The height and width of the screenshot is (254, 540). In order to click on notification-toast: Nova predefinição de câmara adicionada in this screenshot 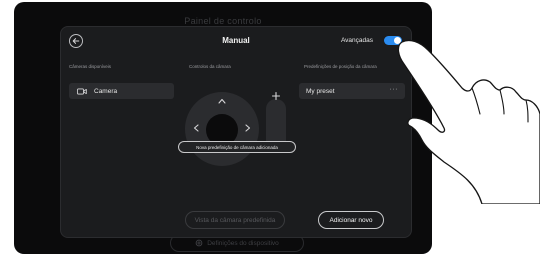, I will do `click(237, 147)`.